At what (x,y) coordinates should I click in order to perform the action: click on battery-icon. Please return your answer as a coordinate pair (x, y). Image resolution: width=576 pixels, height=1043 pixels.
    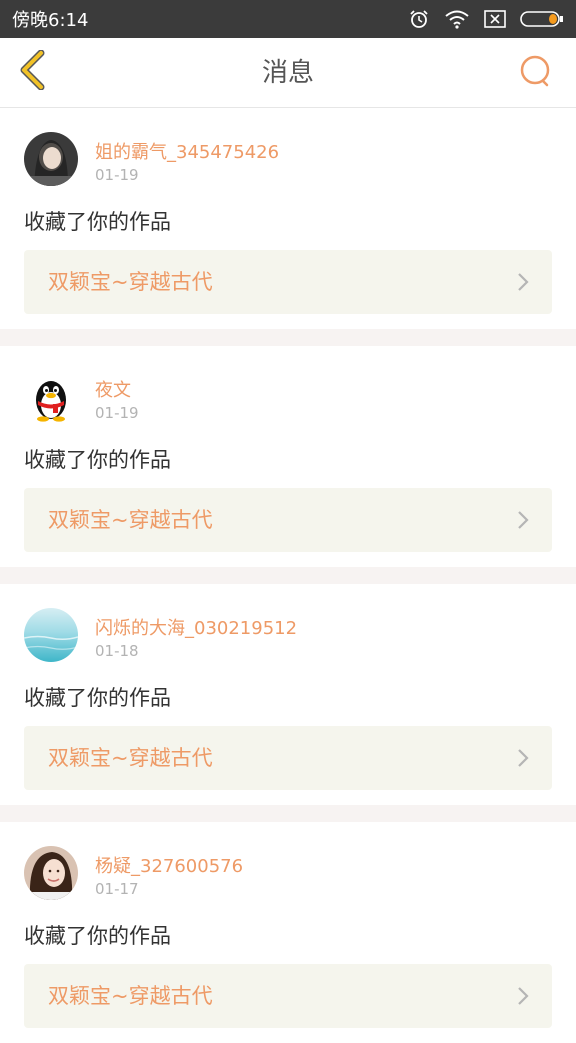
    Looking at the image, I should click on (542, 19).